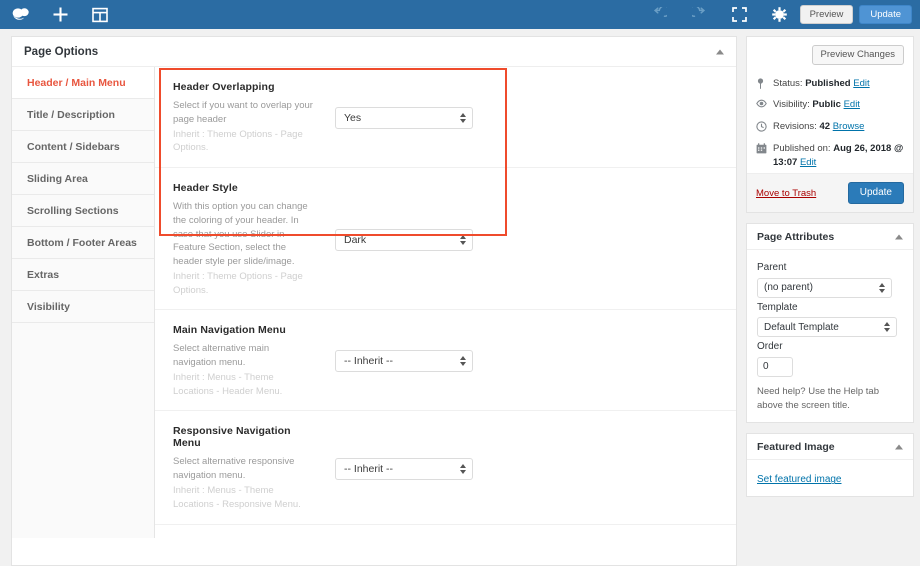  What do you see at coordinates (772, 268) in the screenshot?
I see `parent-label: Parent` at bounding box center [772, 268].